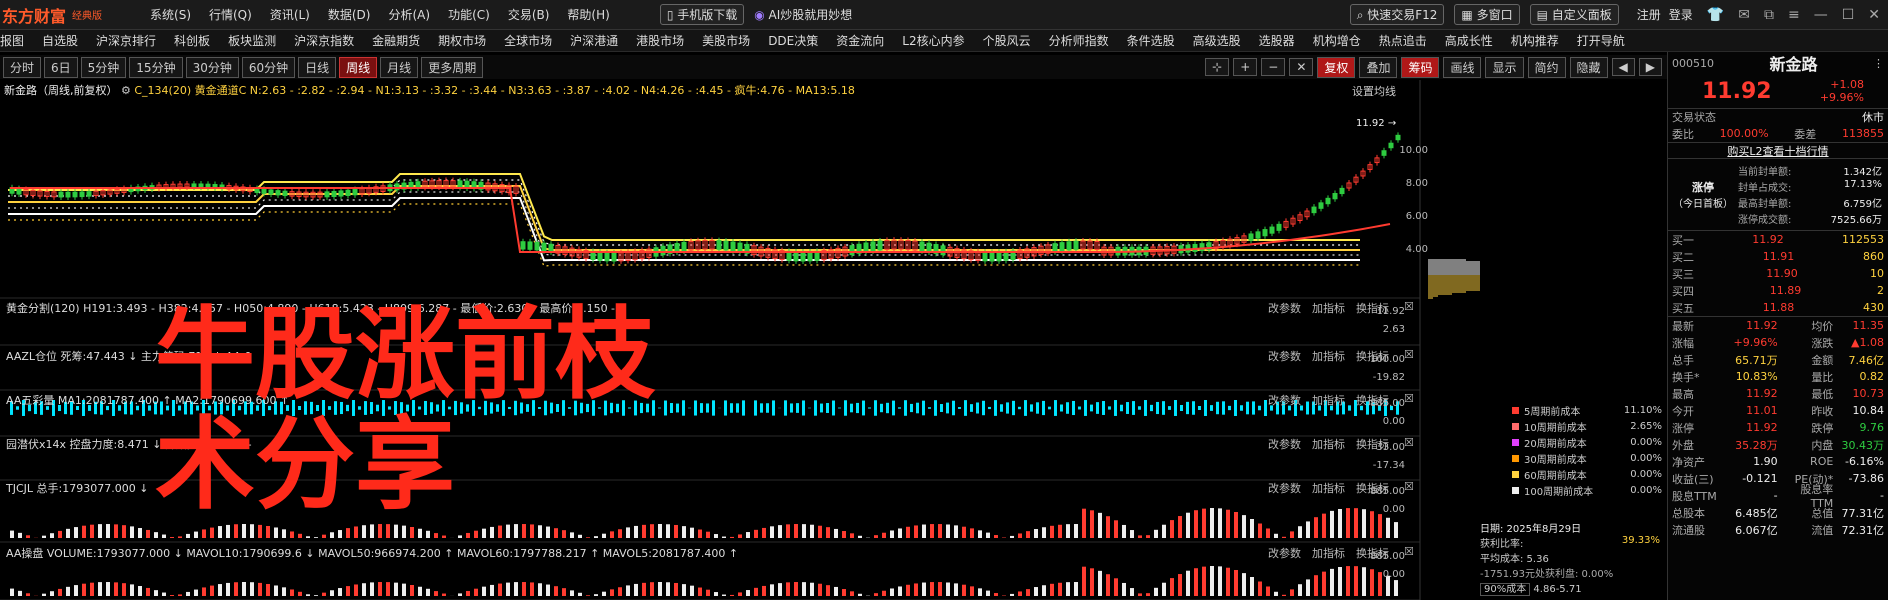  What do you see at coordinates (252, 40) in the screenshot?
I see `nav-item: 板块监测` at bounding box center [252, 40].